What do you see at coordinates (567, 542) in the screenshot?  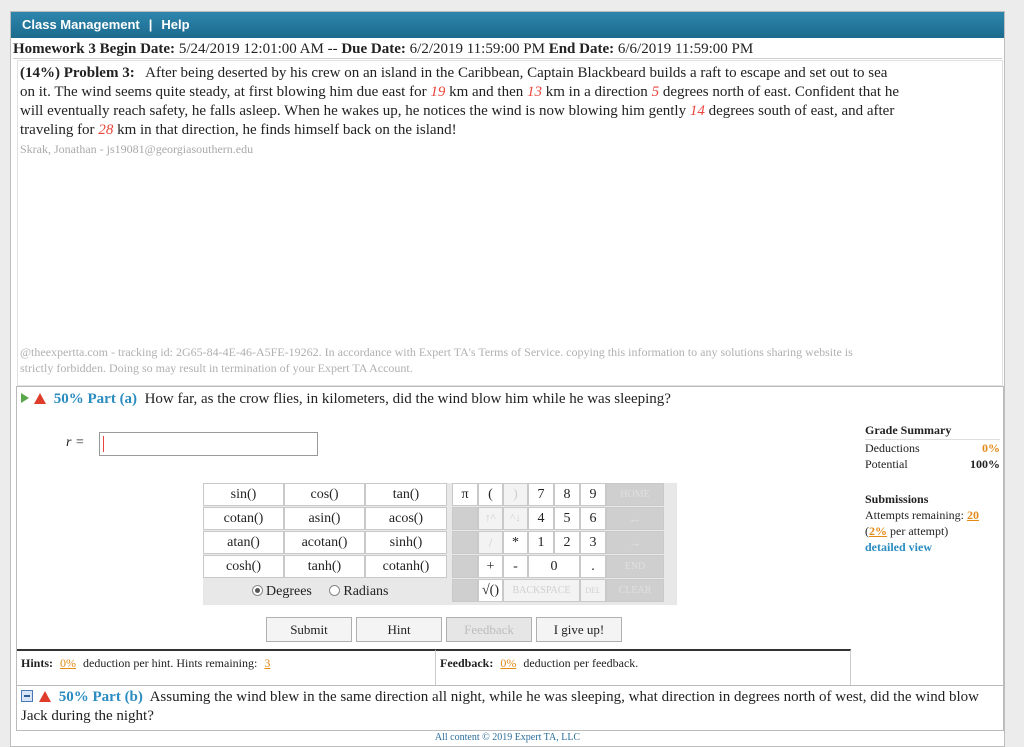 I see `digit-2-key: 2` at bounding box center [567, 542].